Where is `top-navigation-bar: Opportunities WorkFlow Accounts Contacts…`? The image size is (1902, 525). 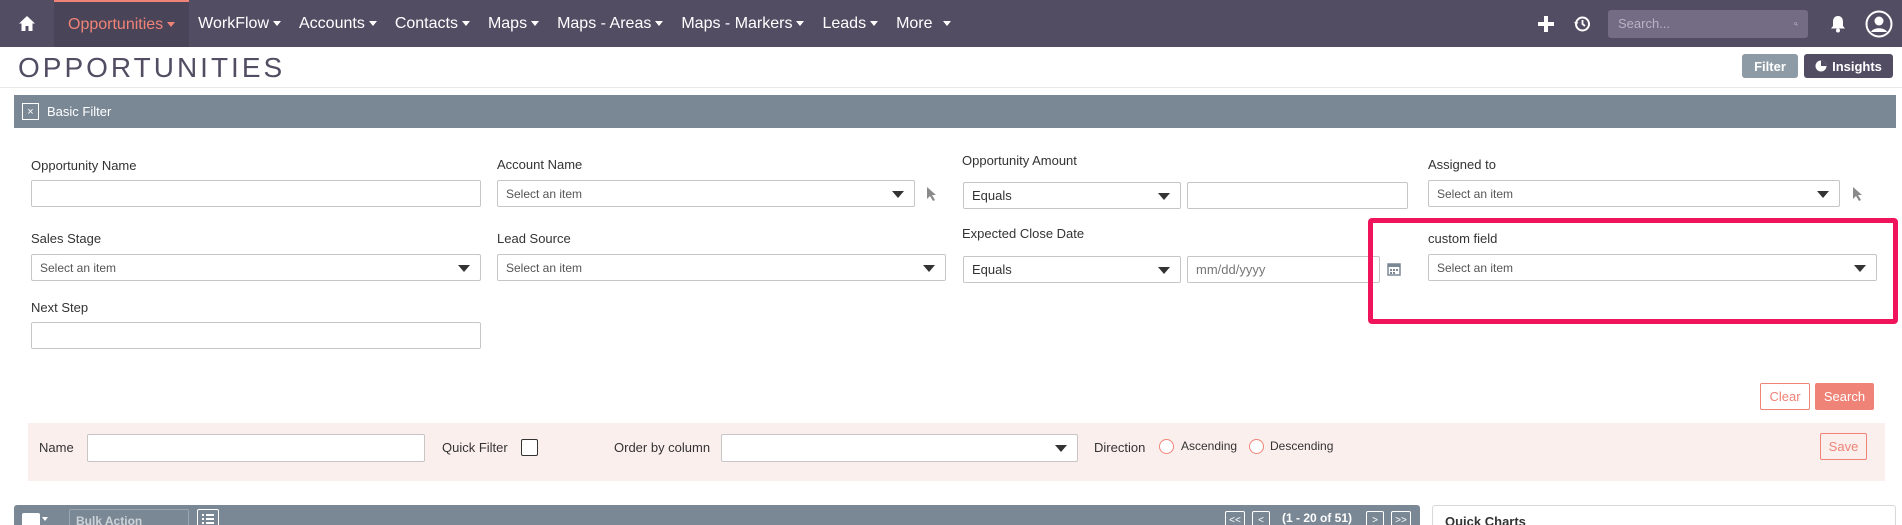 top-navigation-bar: Opportunities WorkFlow Accounts Contacts… is located at coordinates (951, 23).